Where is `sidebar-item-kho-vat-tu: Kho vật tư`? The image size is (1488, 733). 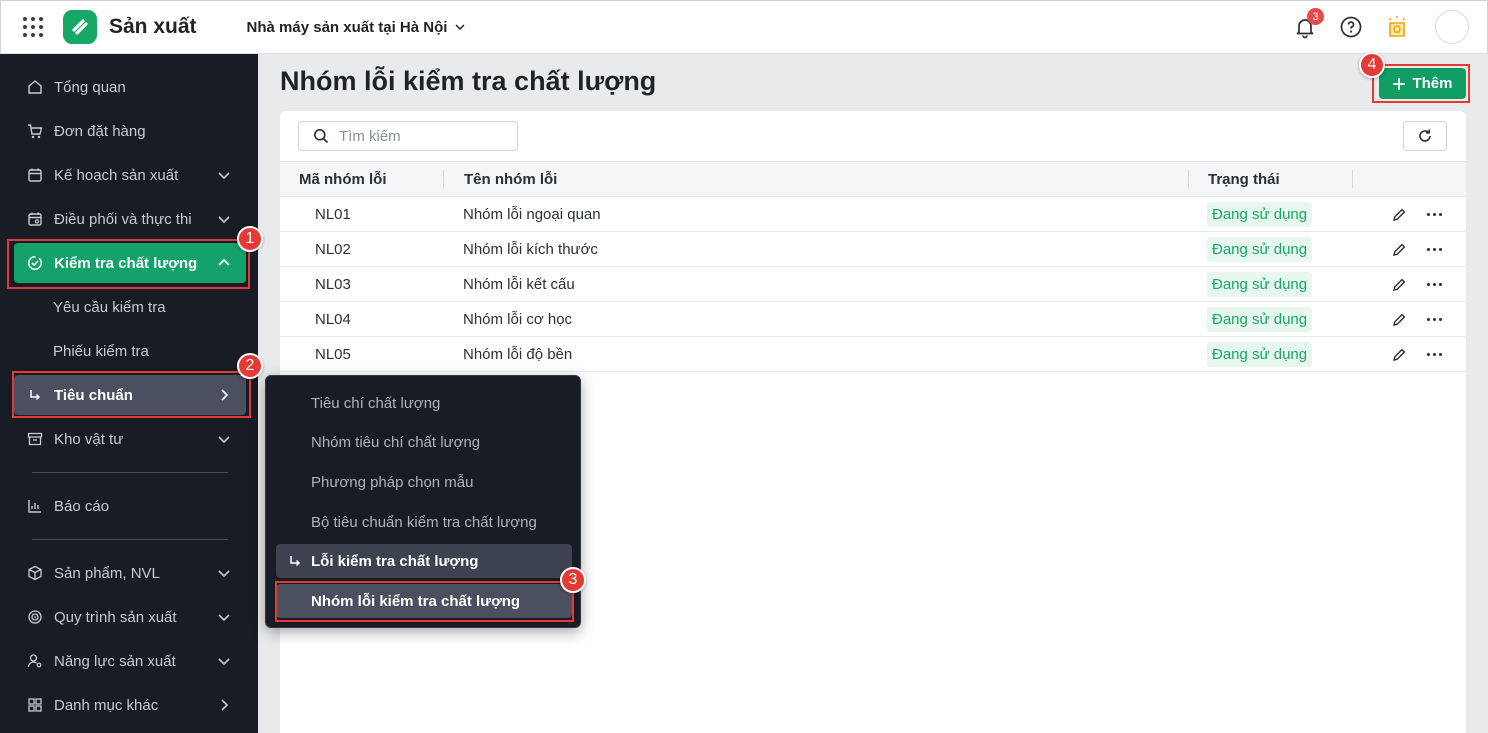
sidebar-item-kho-vat-tu: Kho vật tư is located at coordinates (130, 439).